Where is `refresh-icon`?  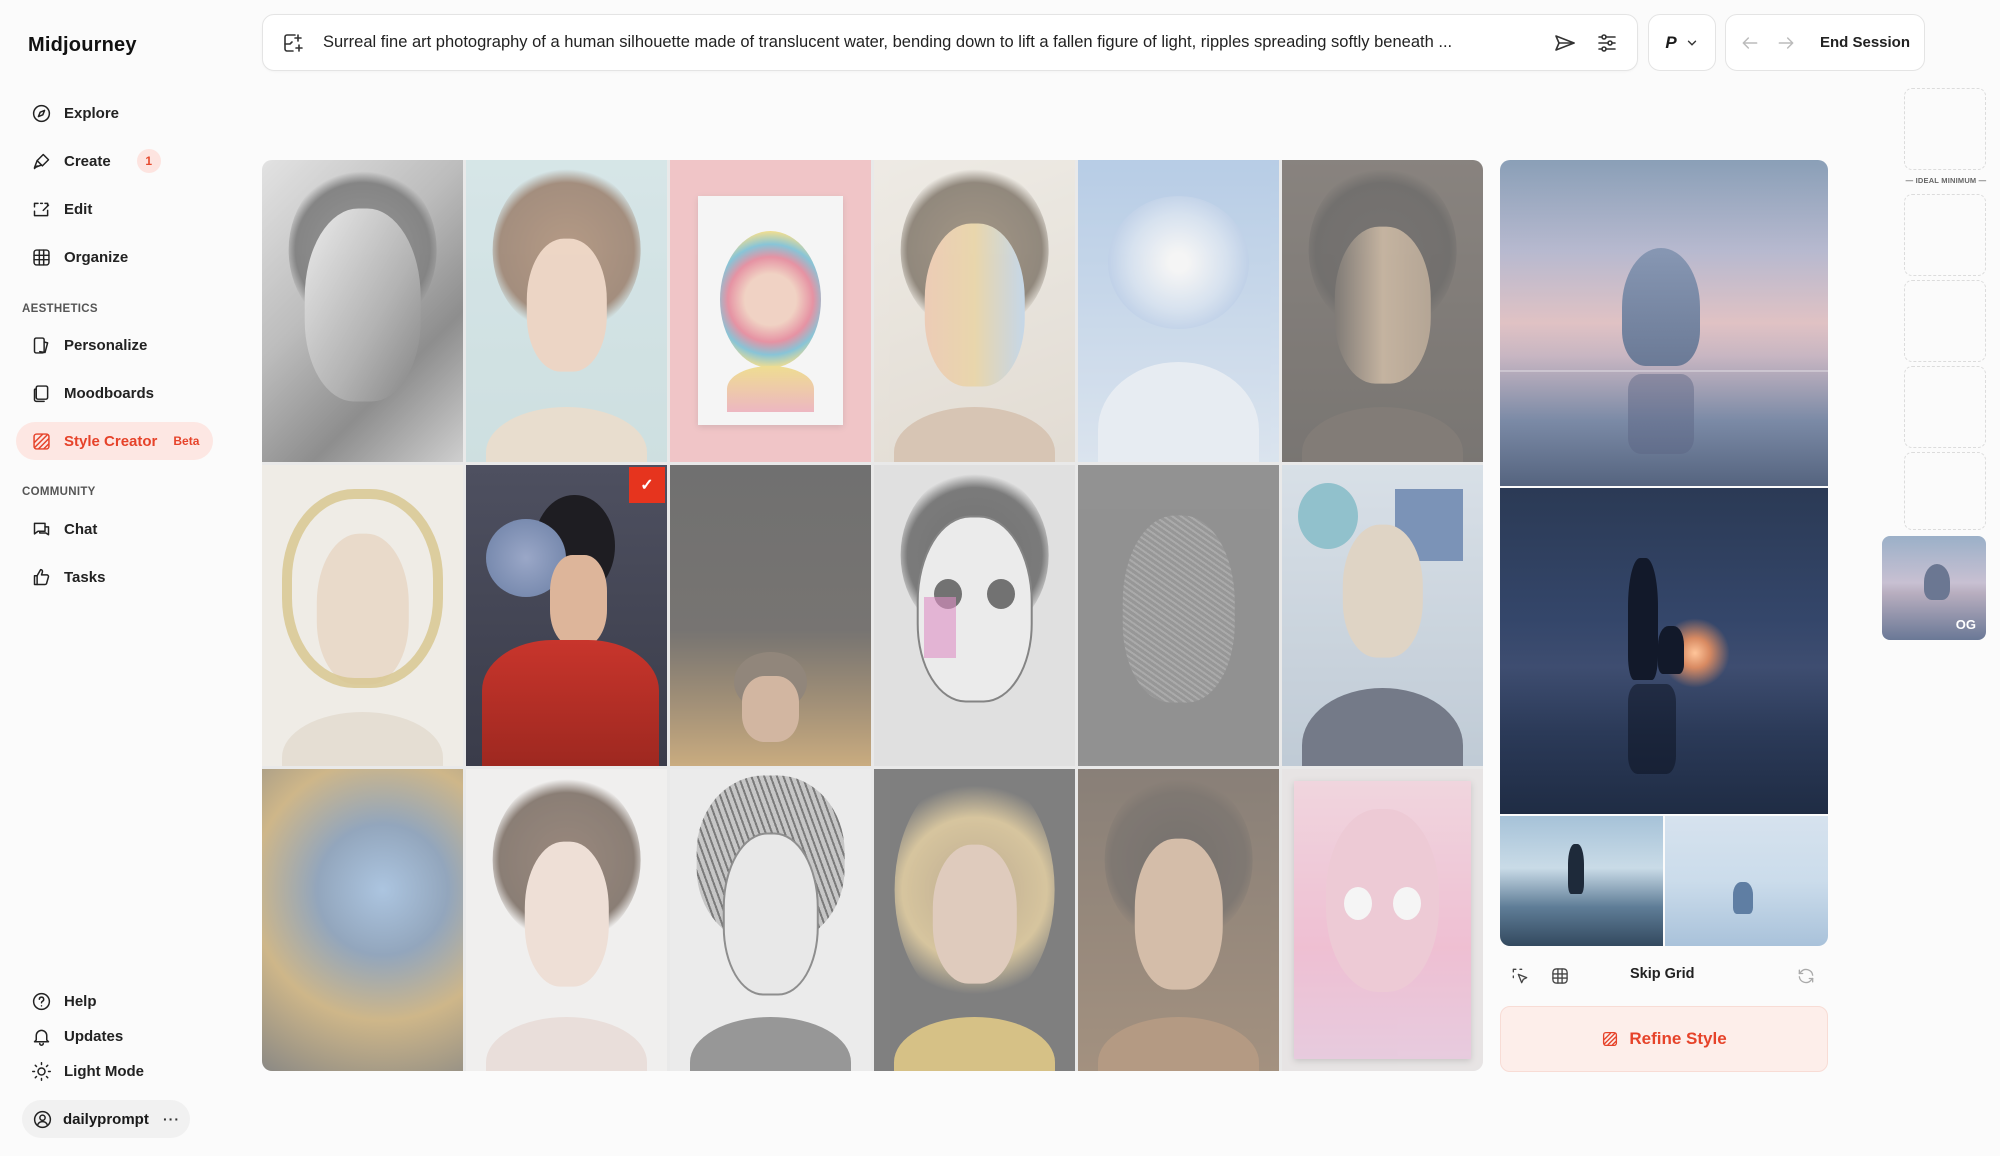 refresh-icon is located at coordinates (1806, 976).